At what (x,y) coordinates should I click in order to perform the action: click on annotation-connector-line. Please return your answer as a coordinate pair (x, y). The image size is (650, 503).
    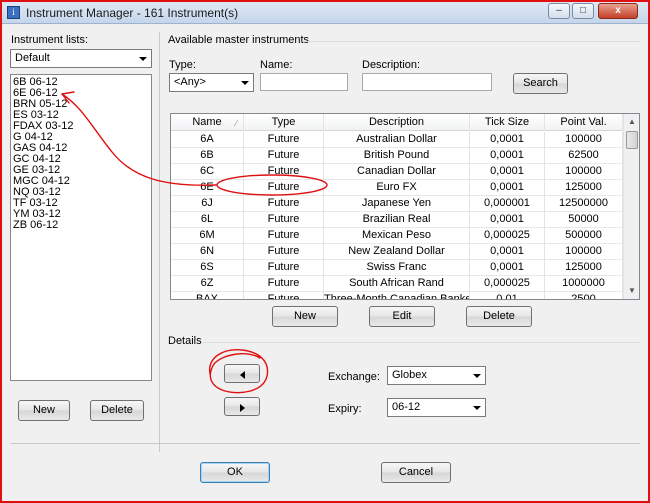
    Looking at the image, I should click on (139, 139).